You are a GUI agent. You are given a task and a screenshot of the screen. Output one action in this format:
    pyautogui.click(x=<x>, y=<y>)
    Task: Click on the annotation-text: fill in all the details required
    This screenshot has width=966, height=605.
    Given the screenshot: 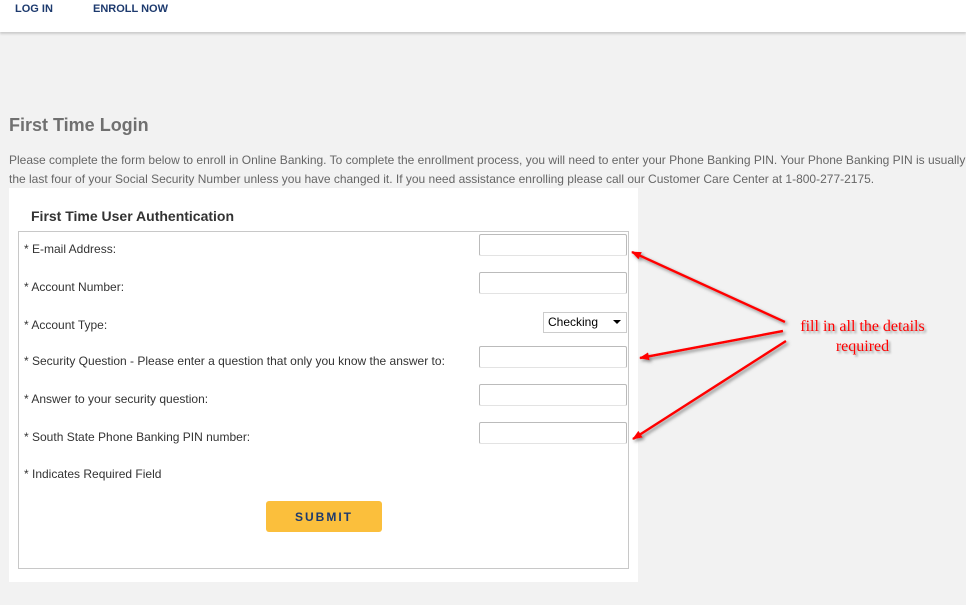 What is the action you would take?
    pyautogui.click(x=862, y=337)
    